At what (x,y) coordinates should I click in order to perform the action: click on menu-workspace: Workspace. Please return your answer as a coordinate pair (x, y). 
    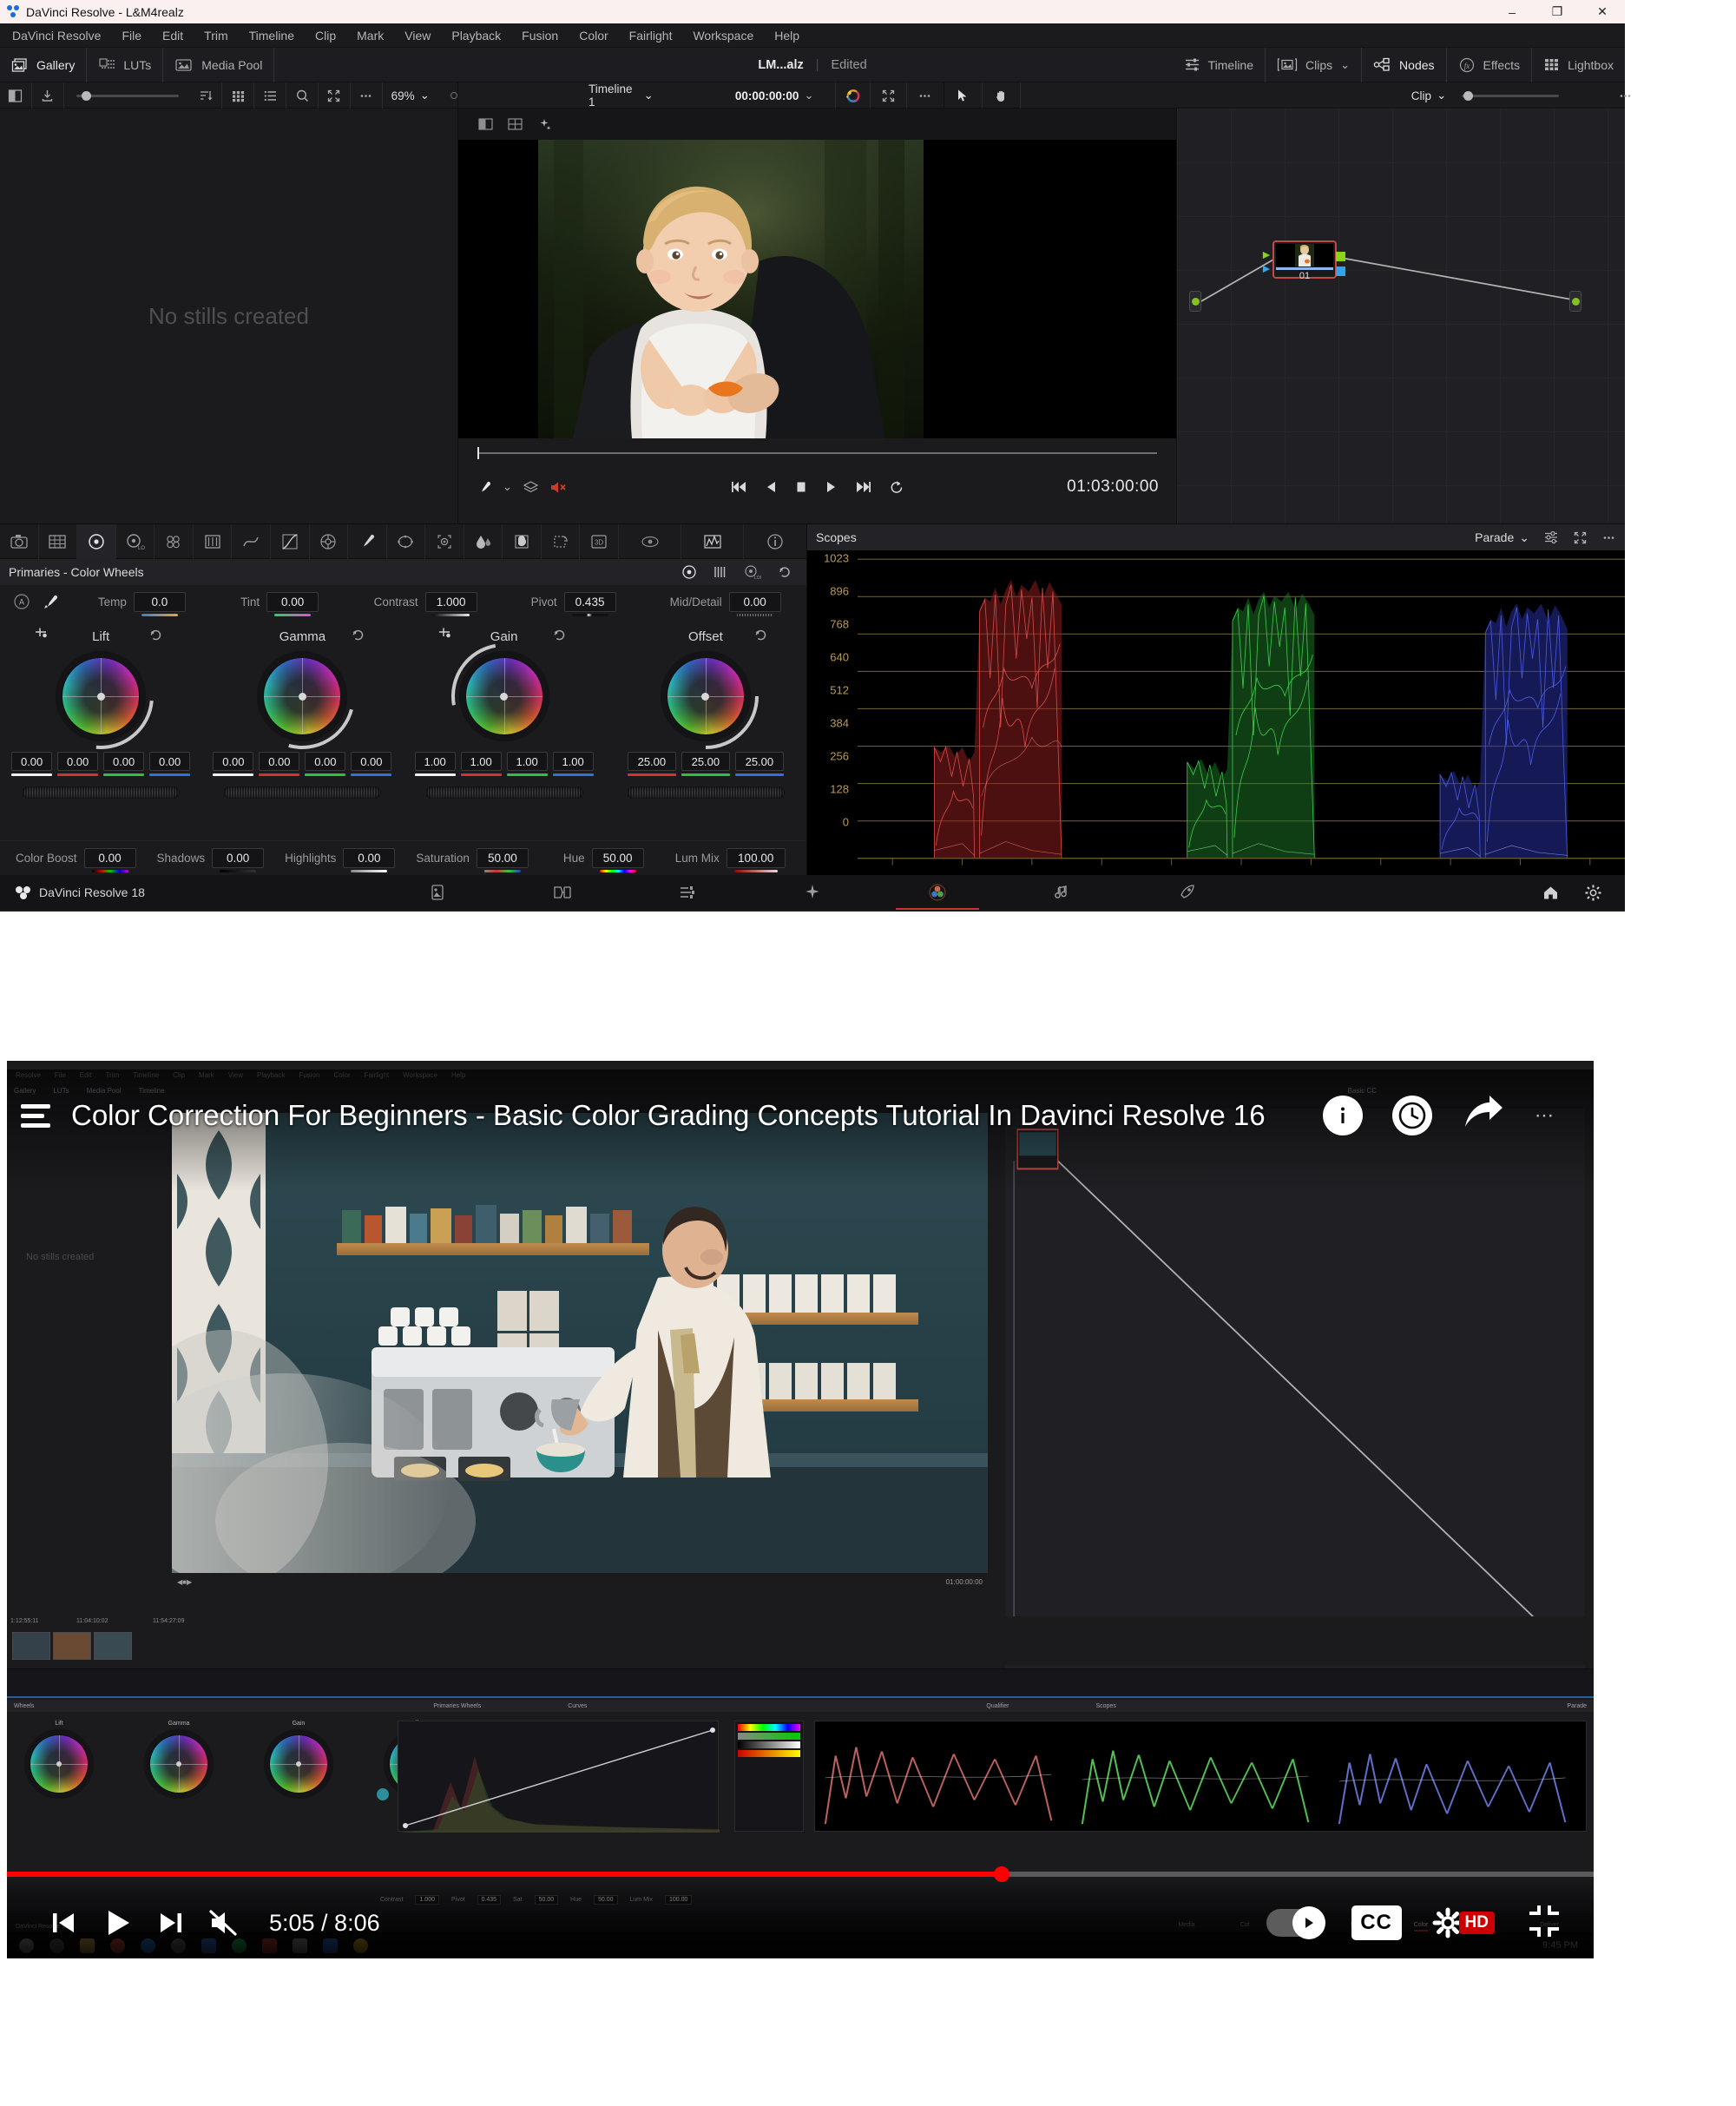
    Looking at the image, I should click on (723, 36).